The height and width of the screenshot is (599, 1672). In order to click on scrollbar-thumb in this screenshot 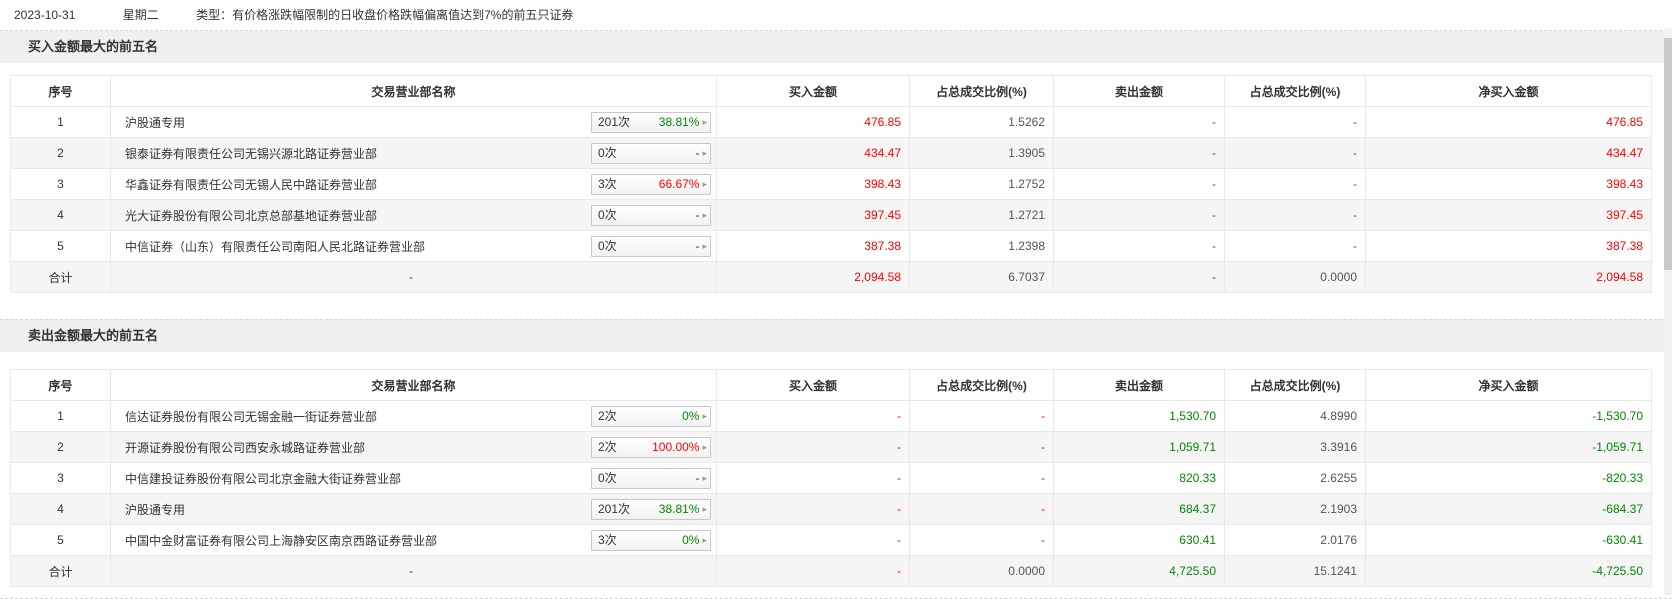, I will do `click(1668, 154)`.